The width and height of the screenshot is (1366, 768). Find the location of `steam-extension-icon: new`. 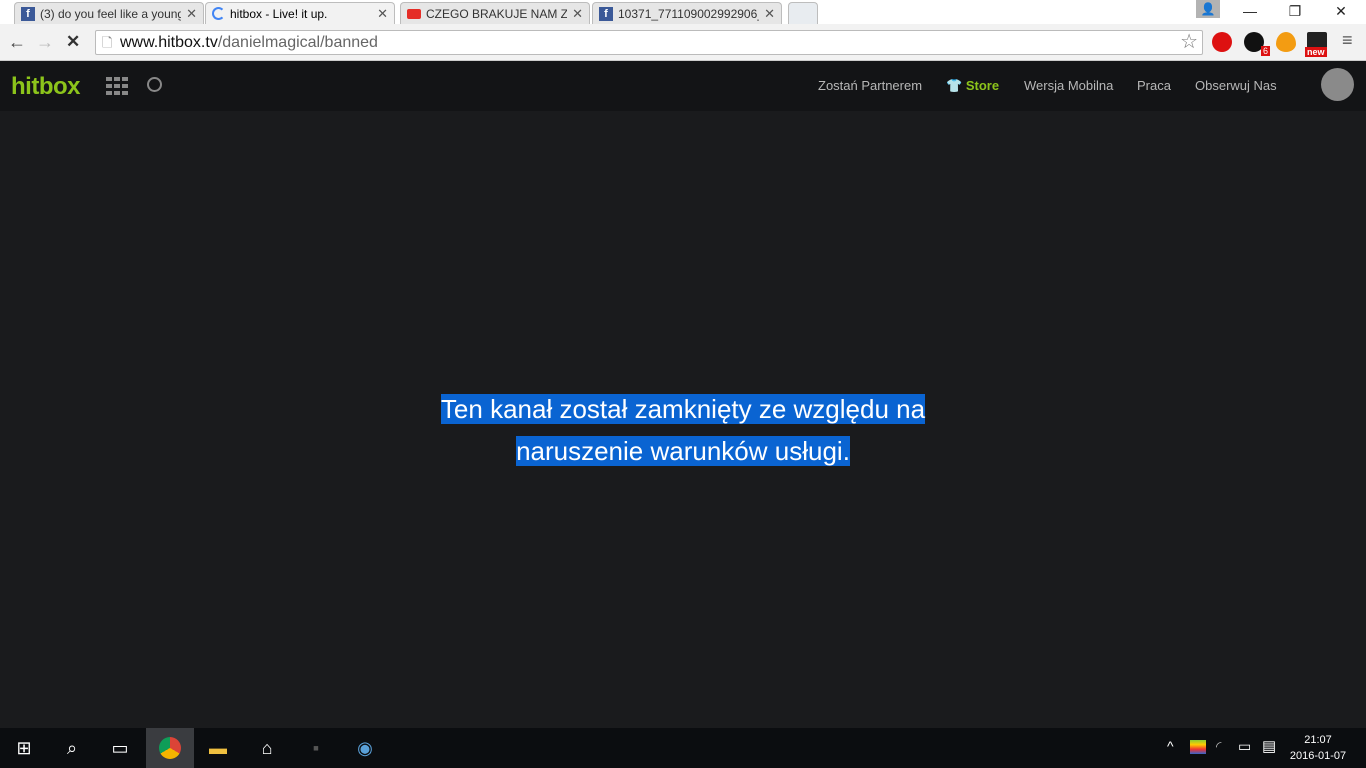

steam-extension-icon: new is located at coordinates (1316, 44).